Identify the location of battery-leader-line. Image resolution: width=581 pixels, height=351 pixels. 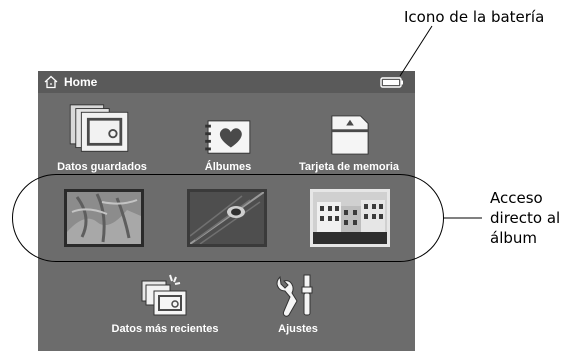
(416, 51).